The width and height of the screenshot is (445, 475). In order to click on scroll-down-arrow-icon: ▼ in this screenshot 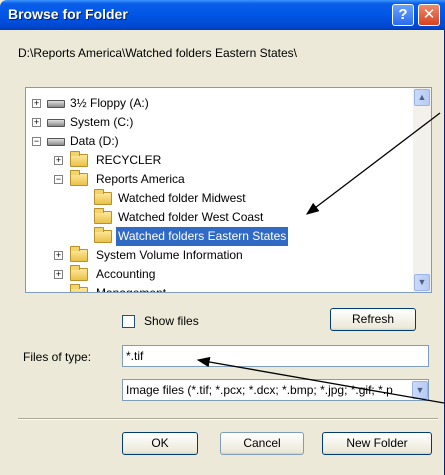, I will do `click(422, 282)`.